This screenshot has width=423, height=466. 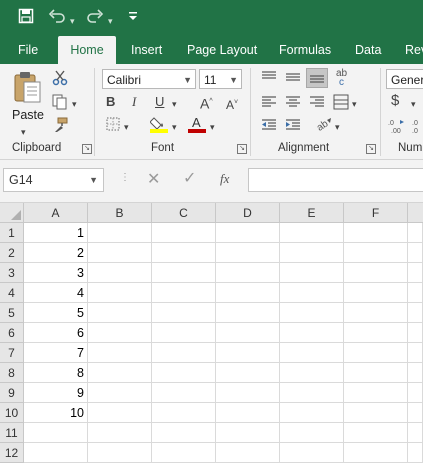 I want to click on increase-decimal-icon: .0.00, so click(x=398, y=128).